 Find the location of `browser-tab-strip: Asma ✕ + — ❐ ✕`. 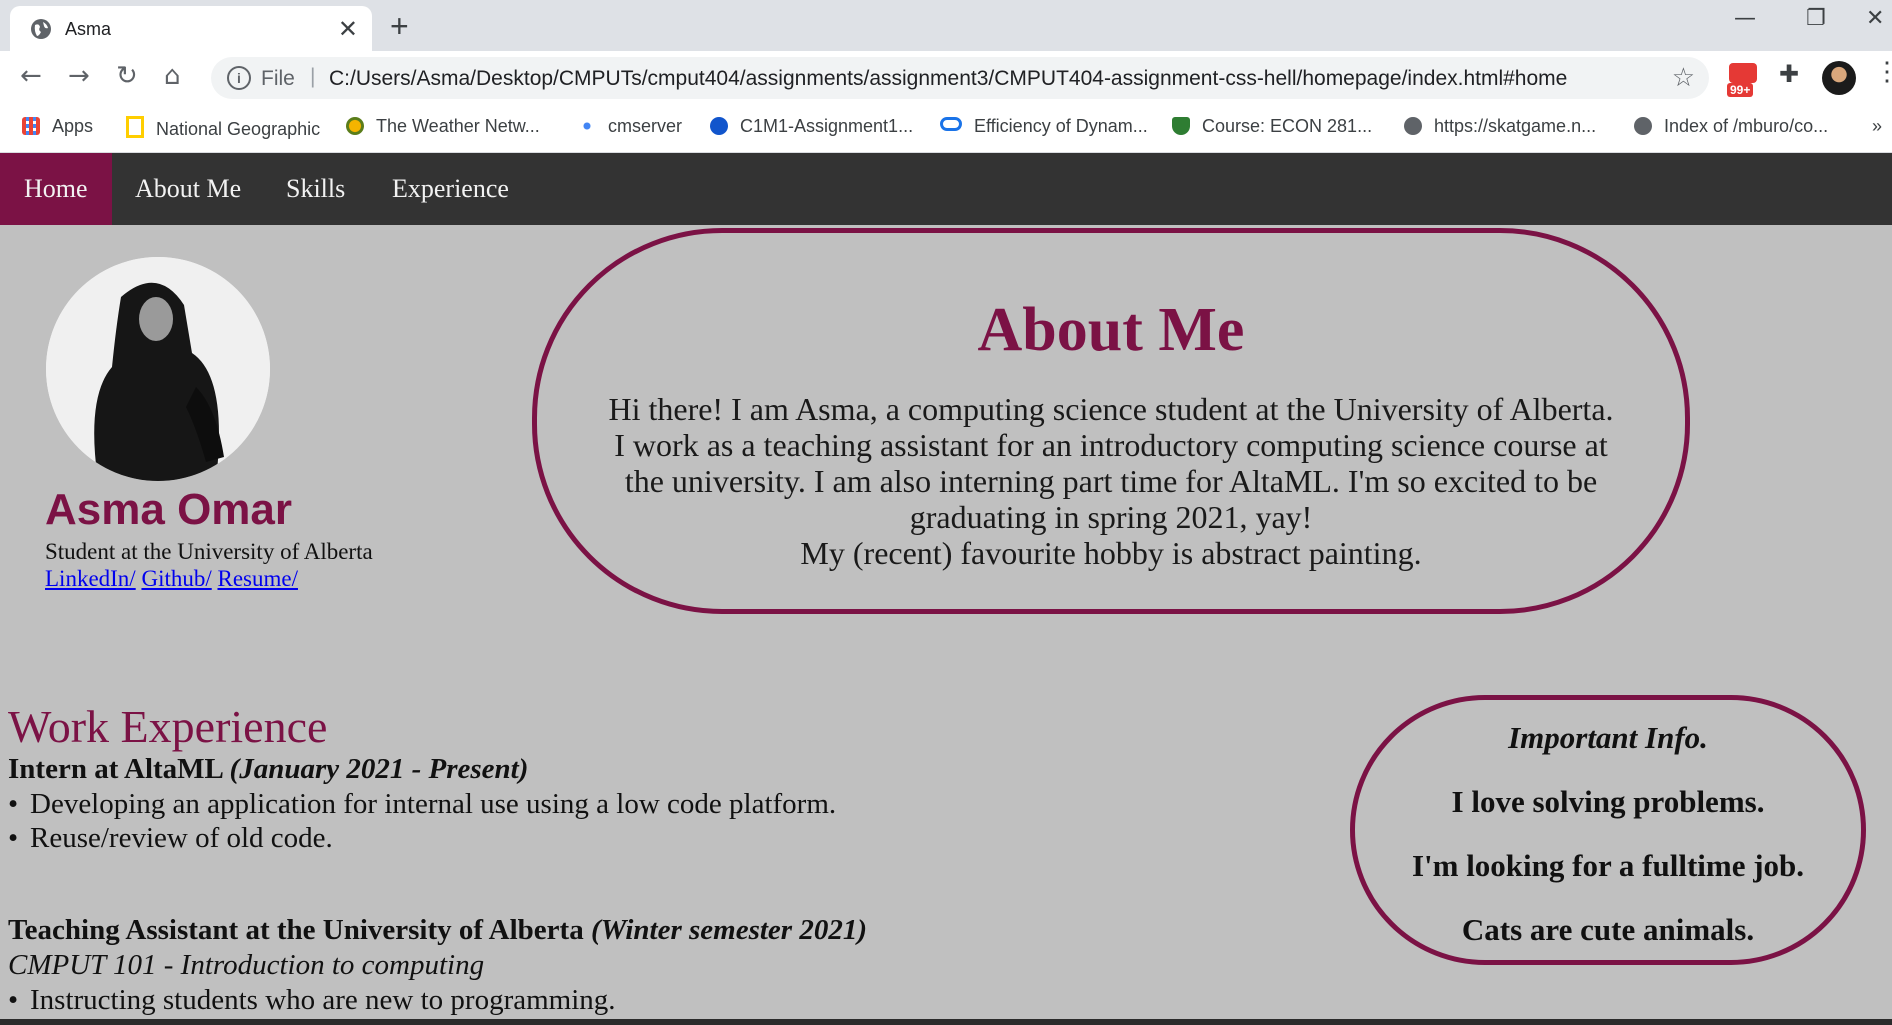

browser-tab-strip: Asma ✕ + — ❐ ✕ is located at coordinates (946, 25).